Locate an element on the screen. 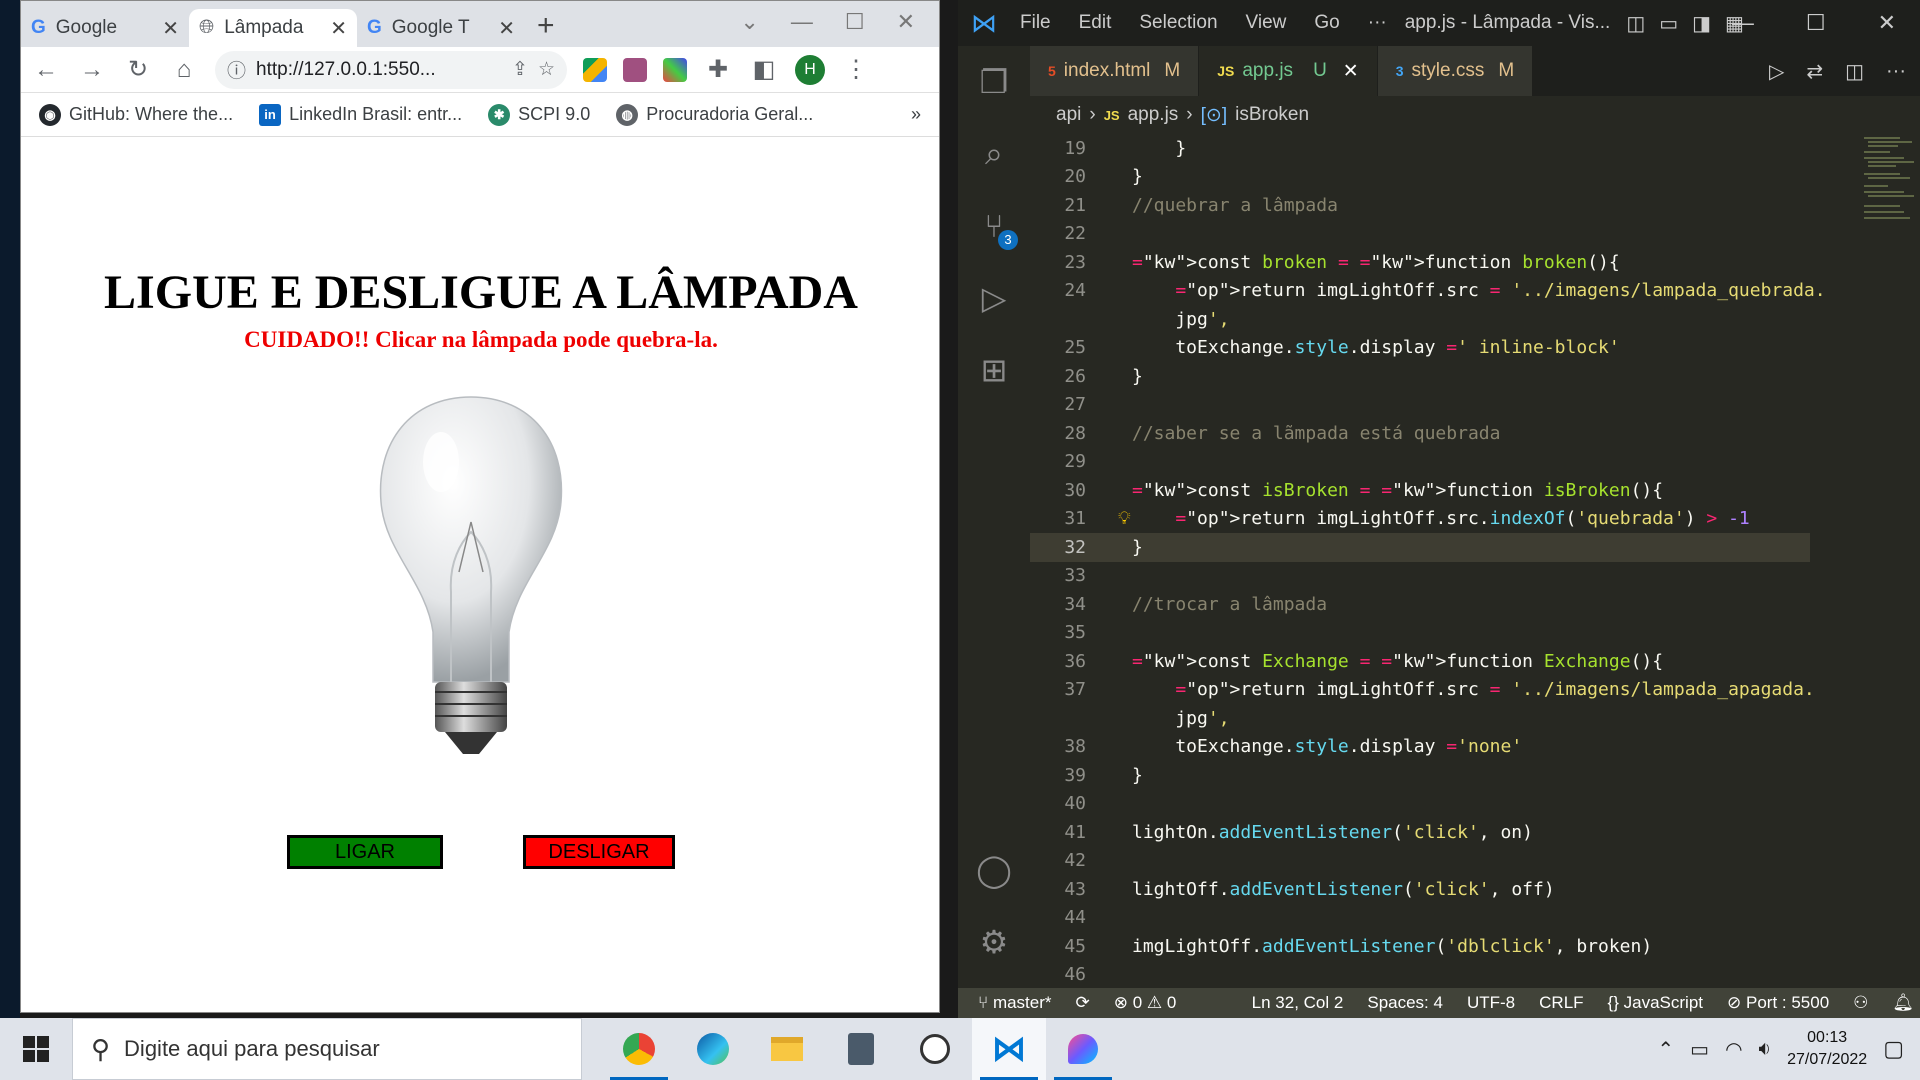 The width and height of the screenshot is (1920, 1080). start-button is located at coordinates (36, 1049).